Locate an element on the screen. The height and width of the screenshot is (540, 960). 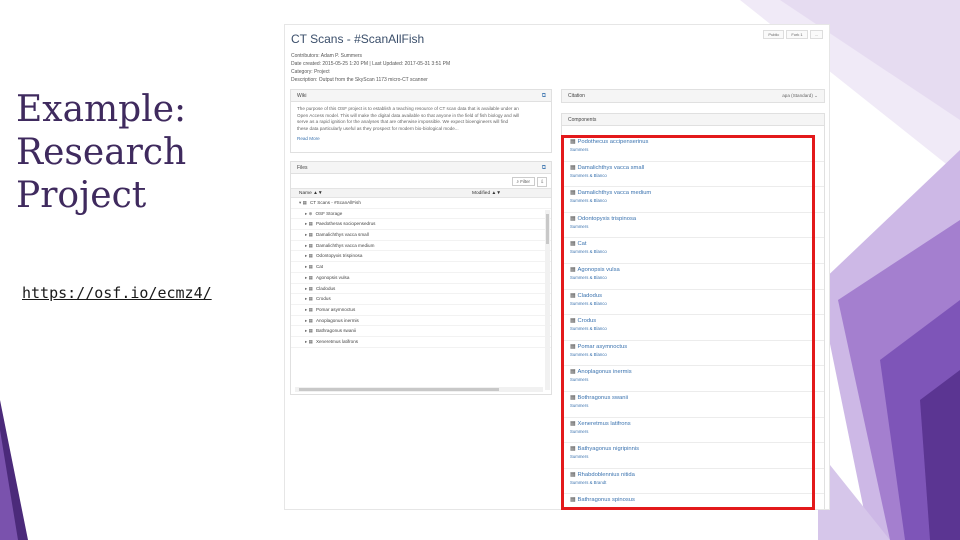
file-name: Odontopyxis trispinosa is located at coordinates (339, 256).